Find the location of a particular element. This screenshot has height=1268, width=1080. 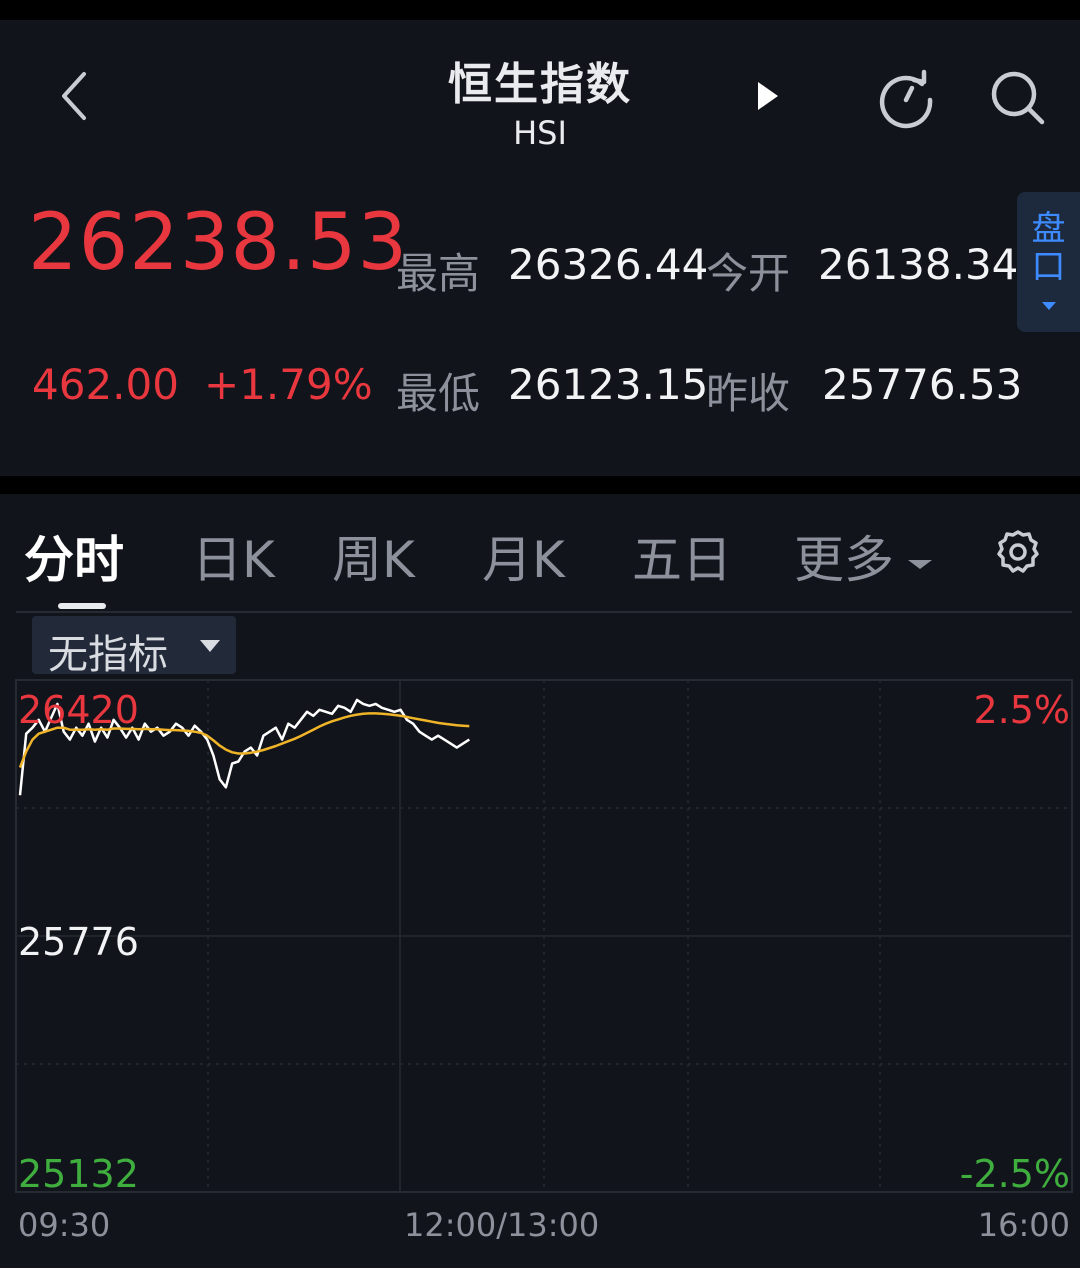

play-icon is located at coordinates (768, 96).